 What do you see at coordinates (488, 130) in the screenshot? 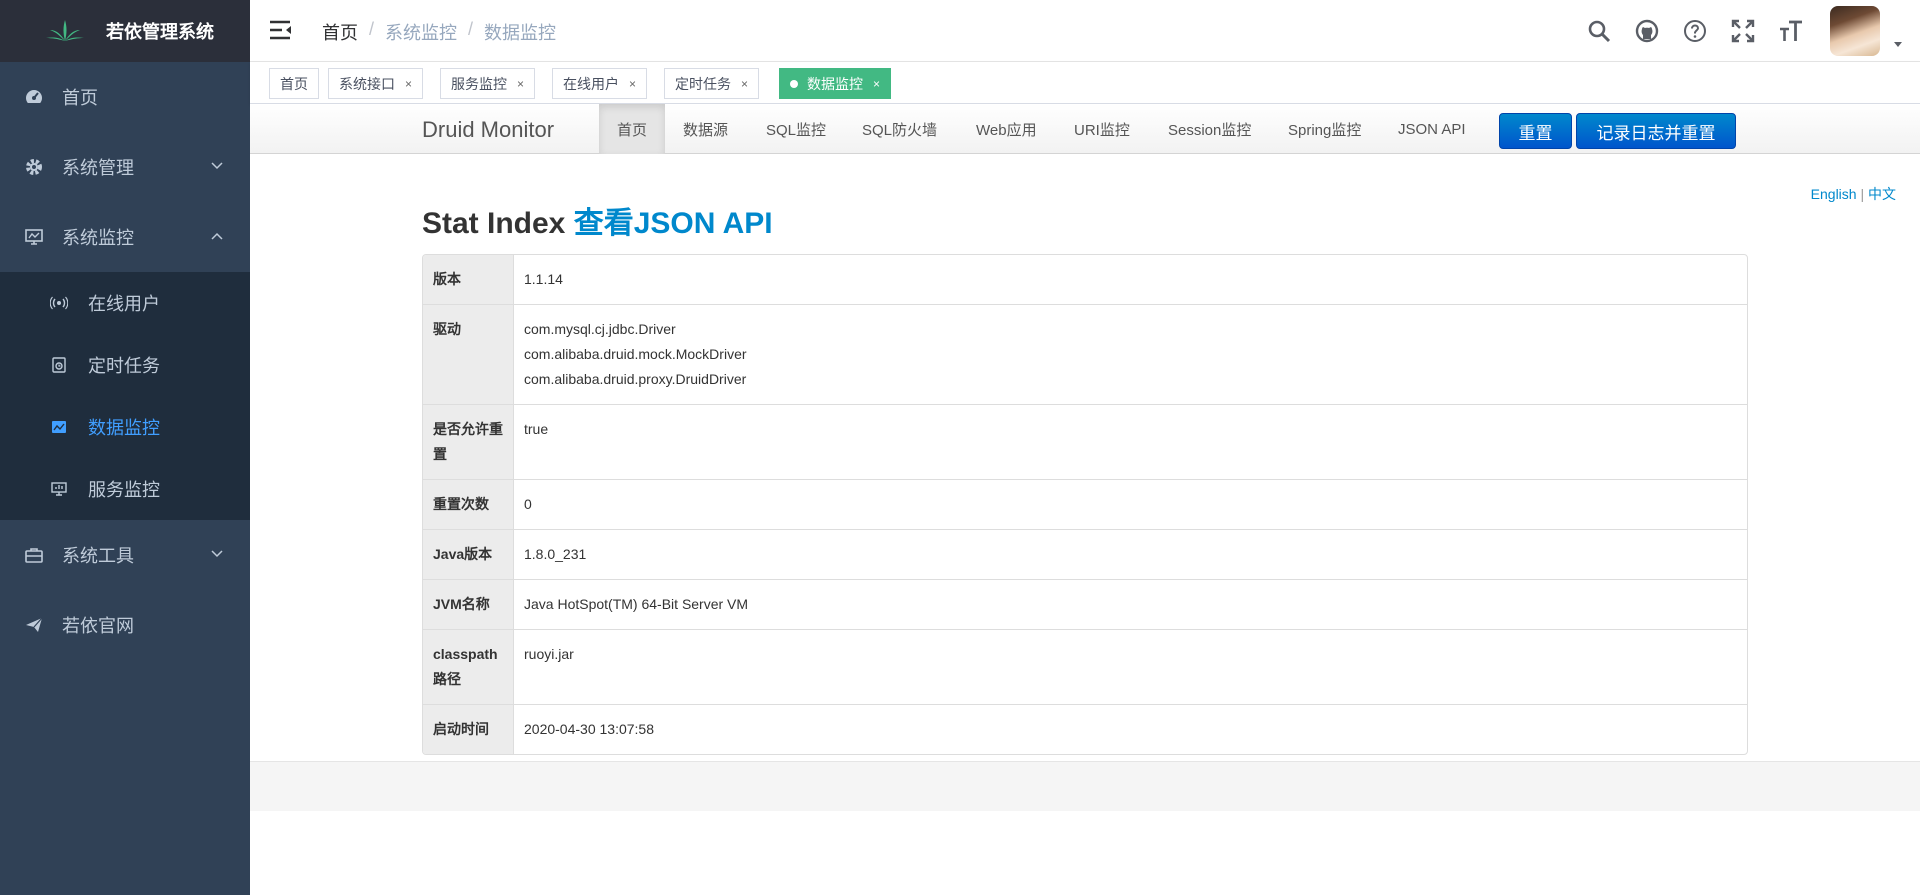
I see `druid-brand: Druid Monitor` at bounding box center [488, 130].